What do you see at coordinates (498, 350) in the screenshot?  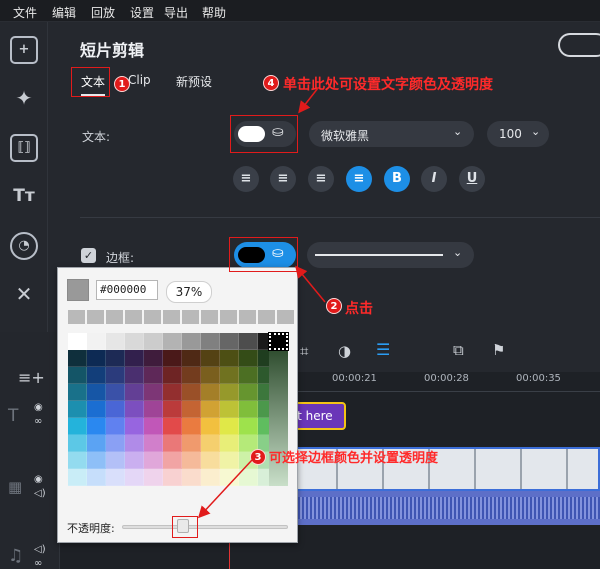 I see `marker-flag-icon: ⚑` at bounding box center [498, 350].